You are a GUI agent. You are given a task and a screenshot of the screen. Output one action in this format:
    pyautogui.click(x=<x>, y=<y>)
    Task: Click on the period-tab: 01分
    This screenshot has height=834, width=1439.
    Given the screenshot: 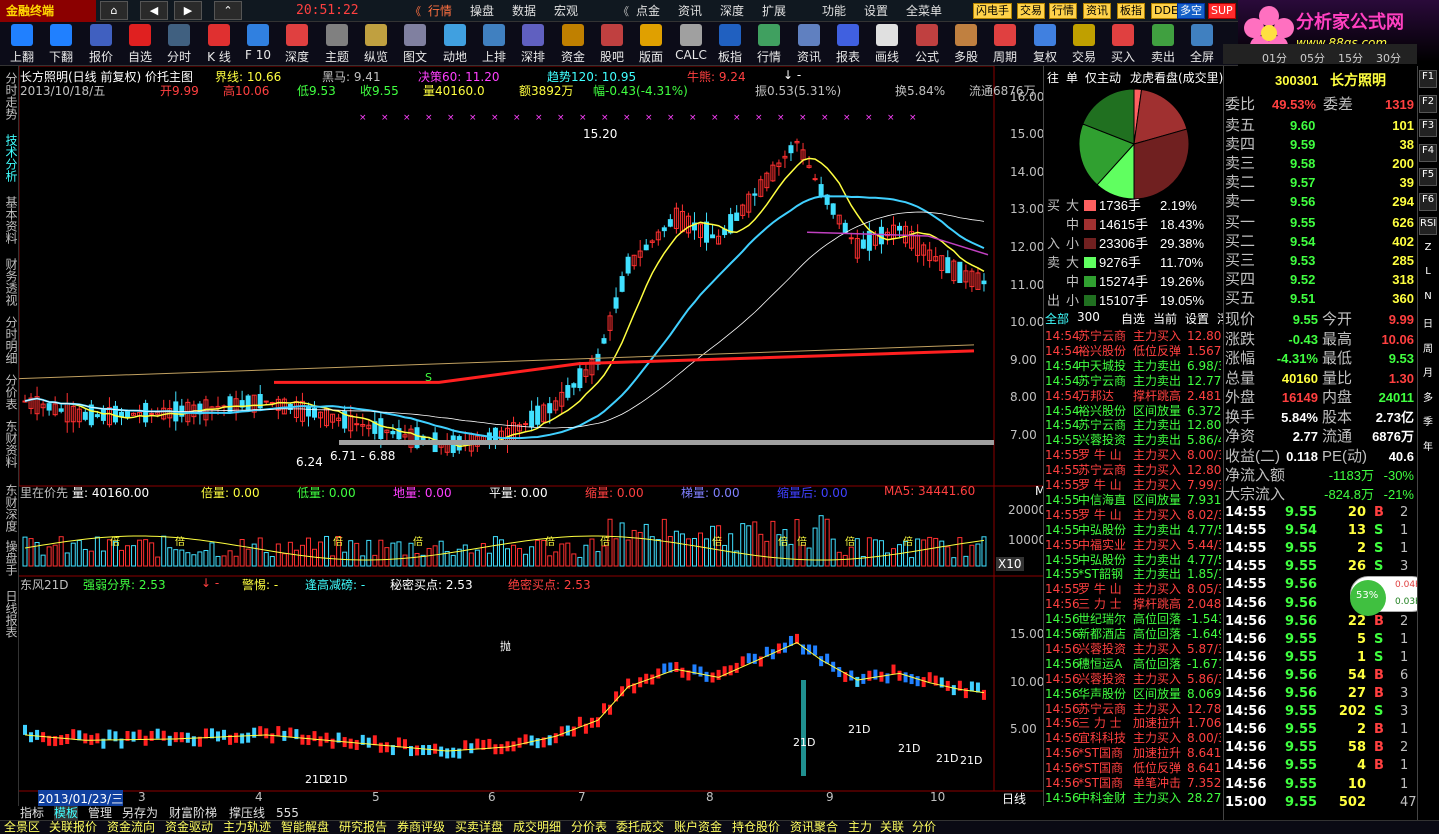 What is the action you would take?
    pyautogui.click(x=1274, y=58)
    